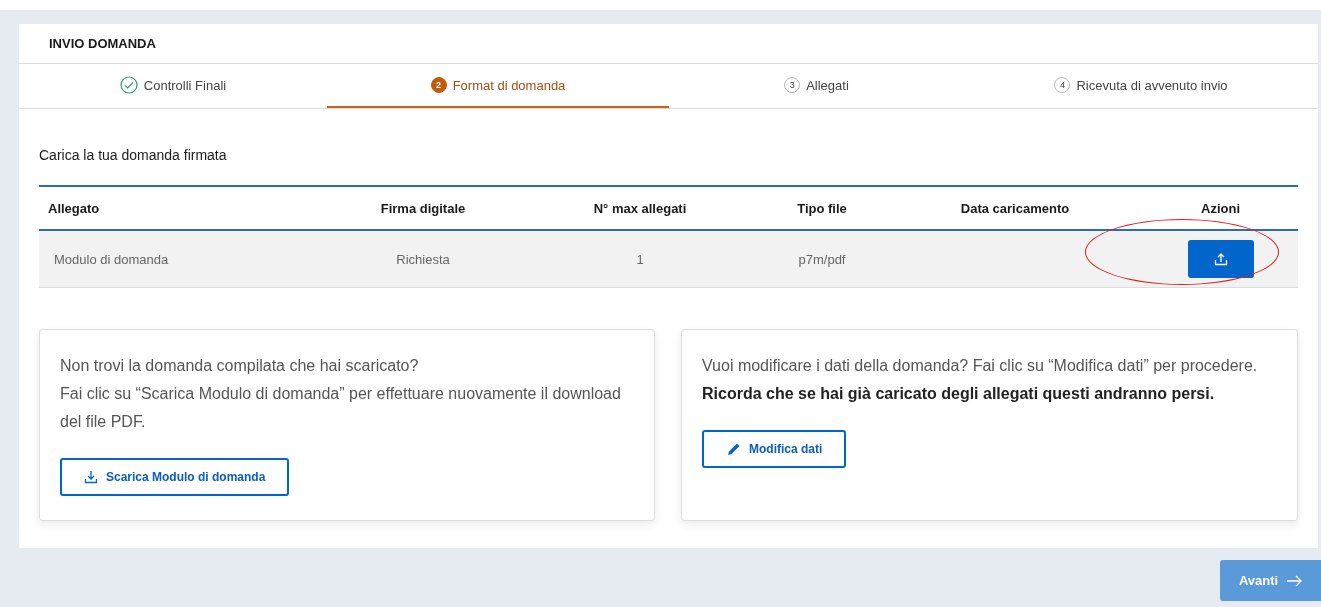  What do you see at coordinates (341, 394) in the screenshot?
I see `card-text: Non trovi la domanda compilata che hai scaricato? Fai clic su “Scarica Modulo di domanda” per effettuare nuovamente il download del file PDF.` at bounding box center [341, 394].